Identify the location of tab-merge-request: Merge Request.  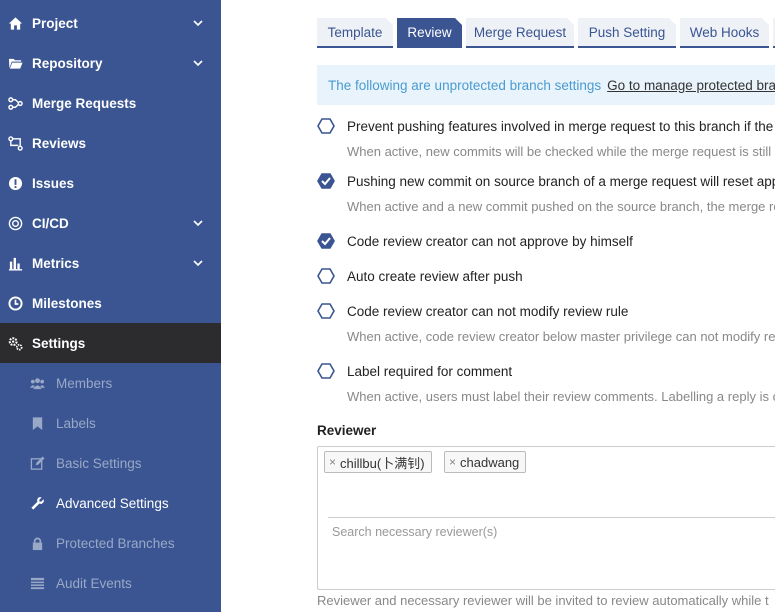
(520, 33).